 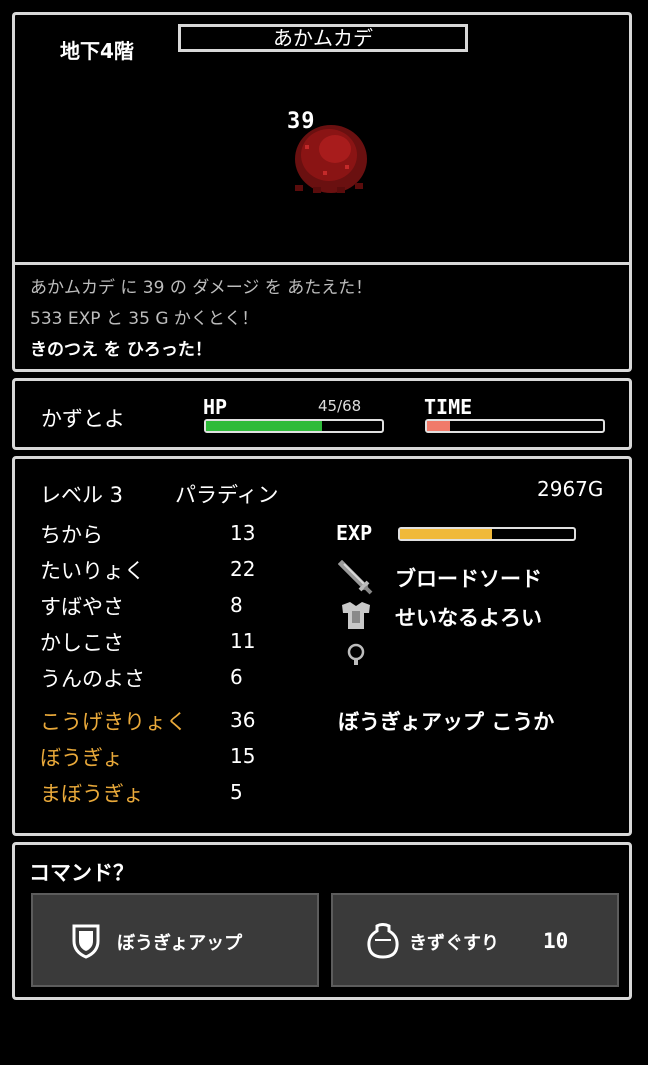 What do you see at coordinates (236, 677) in the screenshot?
I see `stat-value: 6` at bounding box center [236, 677].